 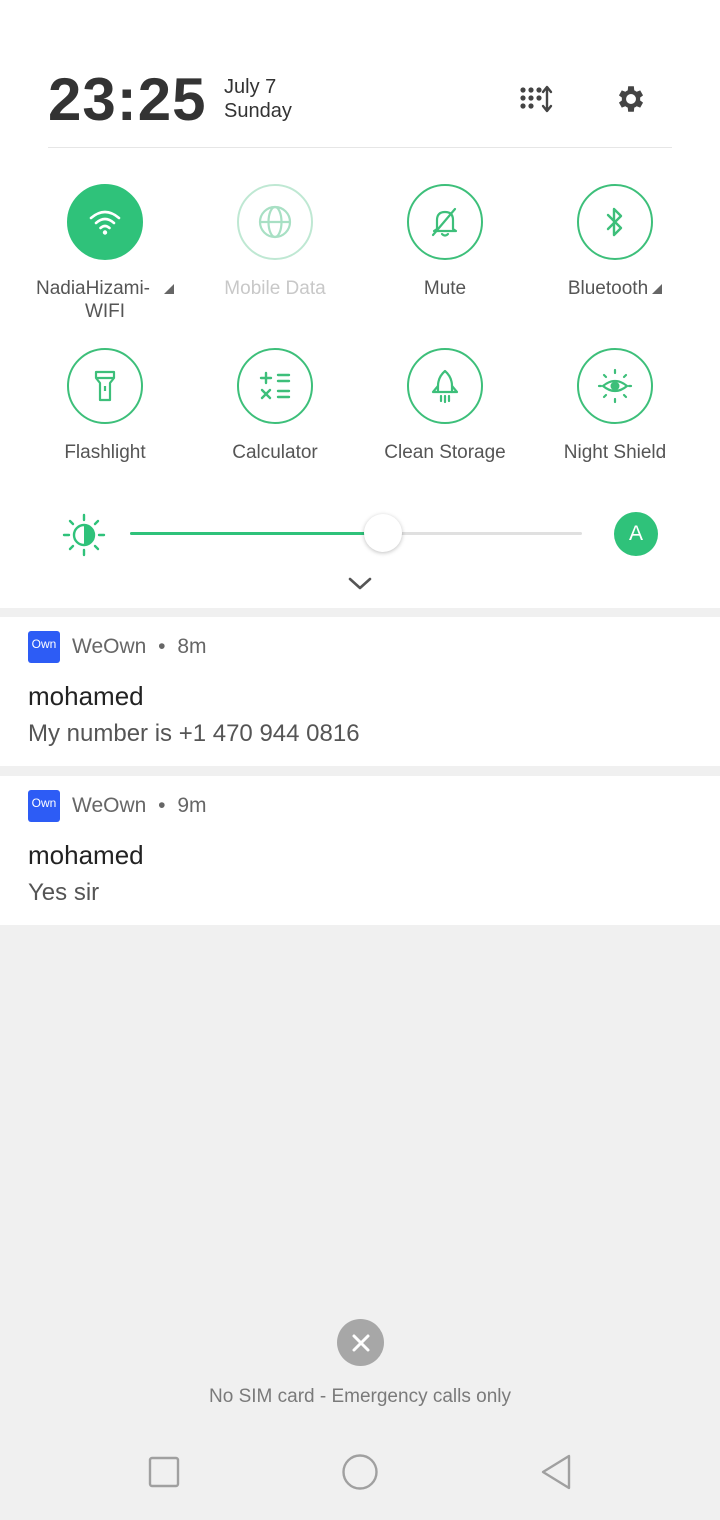 What do you see at coordinates (360, 584) in the screenshot?
I see `chevron-down-icon` at bounding box center [360, 584].